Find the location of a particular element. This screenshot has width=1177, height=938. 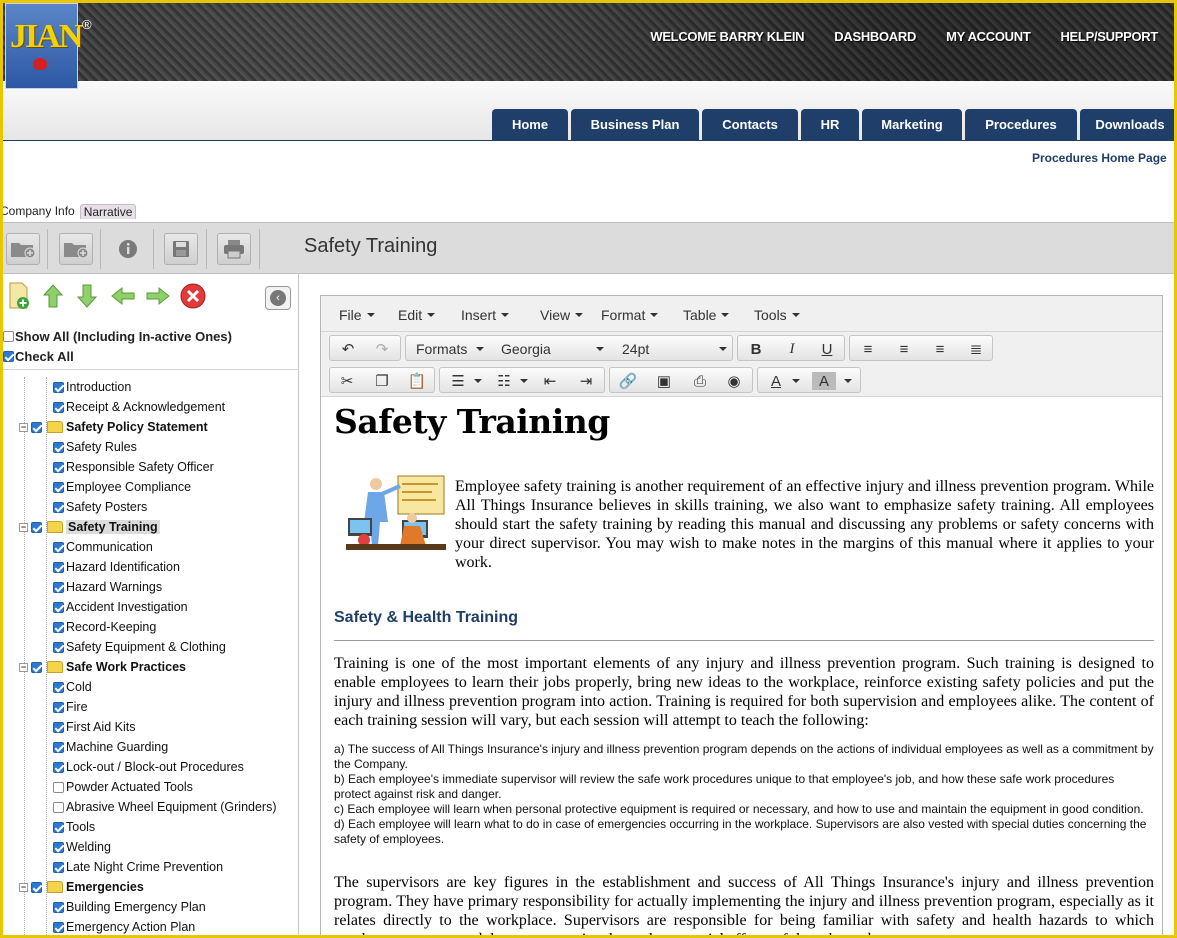

tree-item: Responsible Safety Officer is located at coordinates (133, 467).